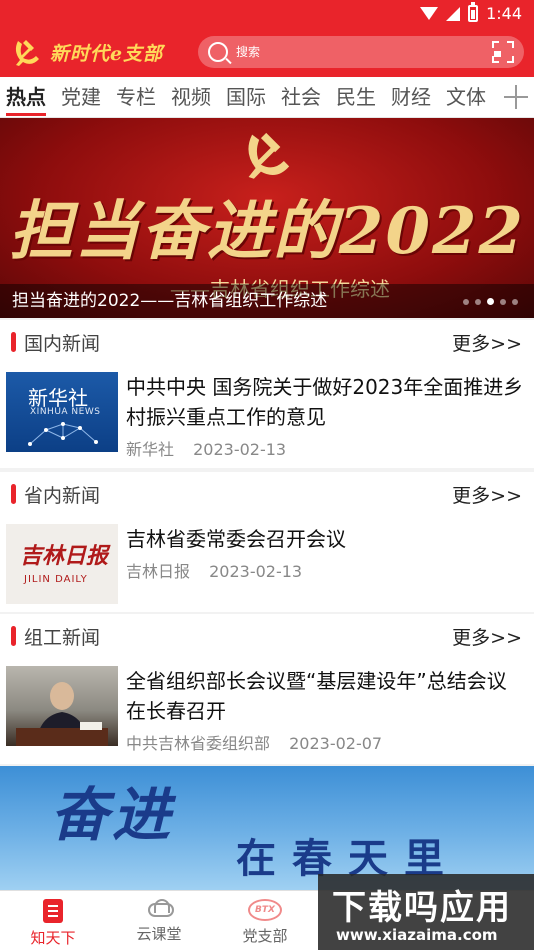  Describe the element at coordinates (325, 696) in the screenshot. I see `news-title: 全省组织部长会议暨“基层建设年”总结会议在长春召开` at that location.